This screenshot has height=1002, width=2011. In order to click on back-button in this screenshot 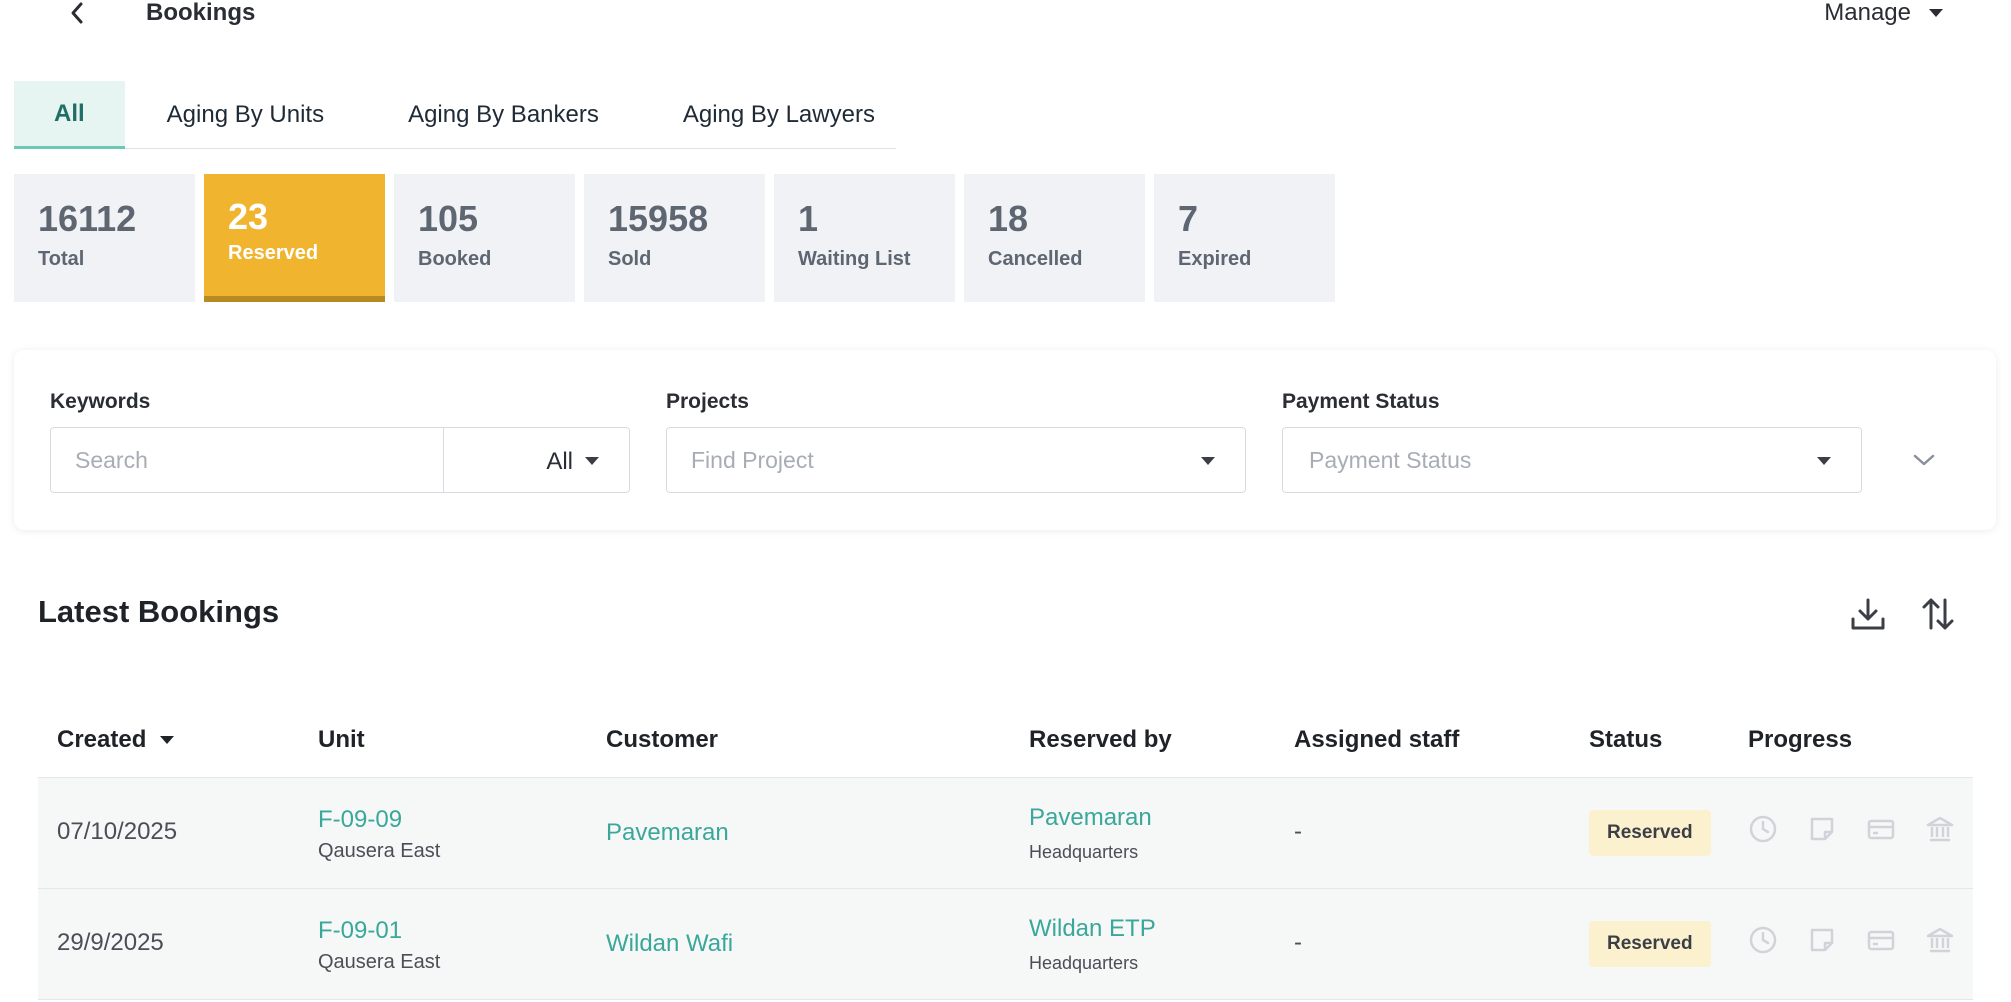, I will do `click(77, 13)`.